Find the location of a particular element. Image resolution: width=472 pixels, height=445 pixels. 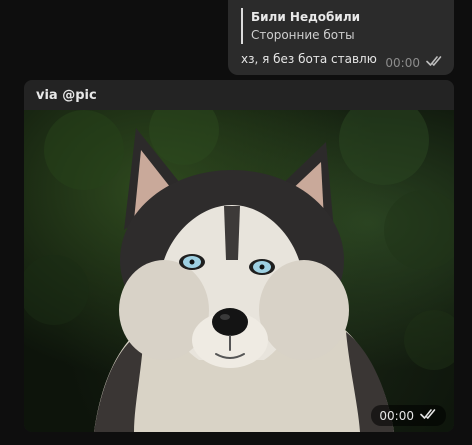

via-bot-label: via @pic is located at coordinates (66, 95).